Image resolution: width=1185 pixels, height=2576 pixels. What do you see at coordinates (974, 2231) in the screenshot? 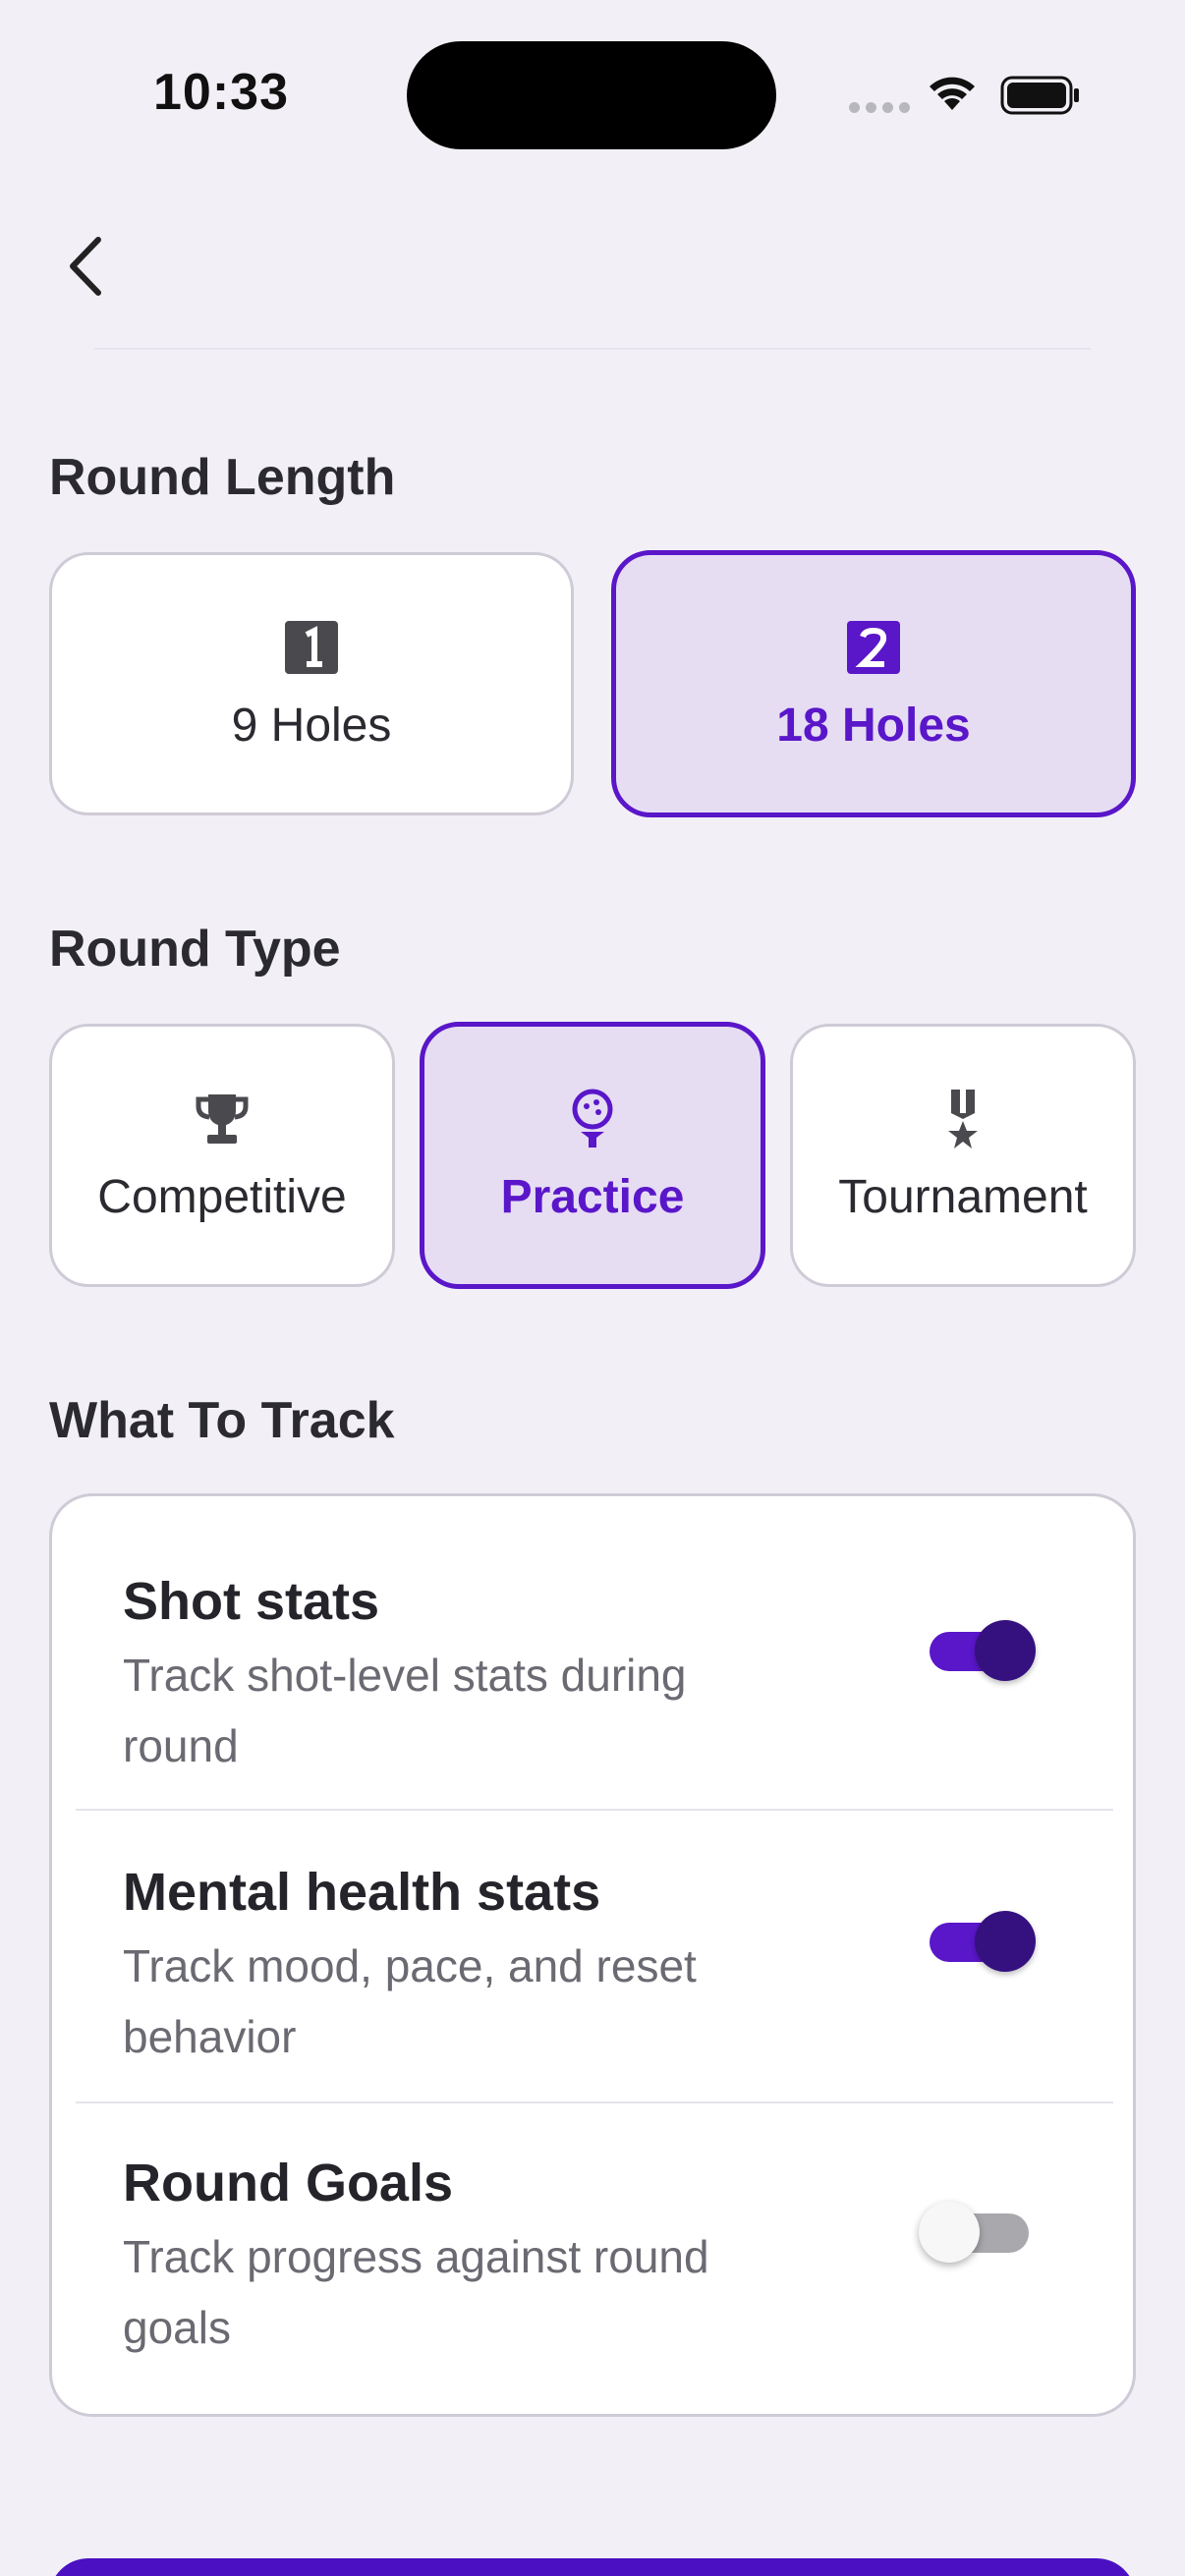
I see `round-goals-toggle` at bounding box center [974, 2231].